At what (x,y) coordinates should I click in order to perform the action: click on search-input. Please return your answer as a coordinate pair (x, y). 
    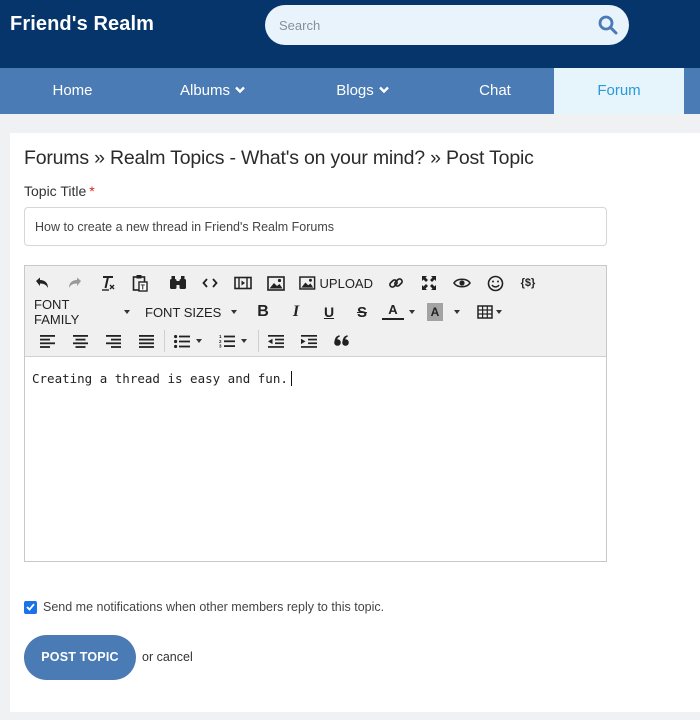
    Looking at the image, I should click on (429, 25).